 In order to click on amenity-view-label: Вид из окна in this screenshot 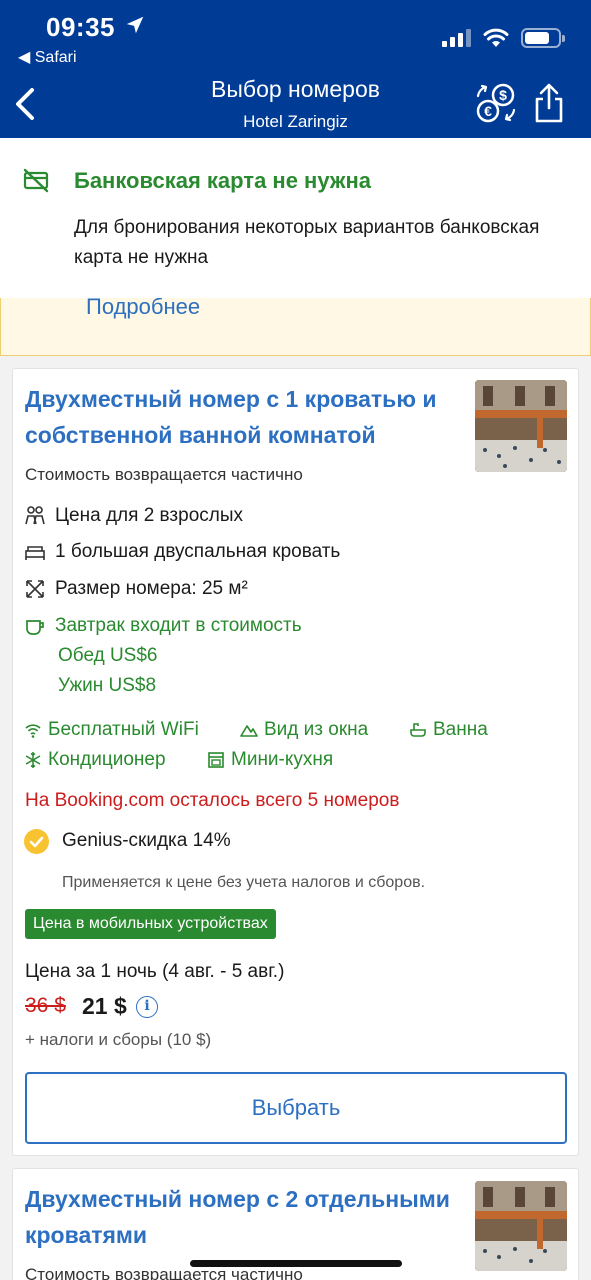, I will do `click(316, 729)`.